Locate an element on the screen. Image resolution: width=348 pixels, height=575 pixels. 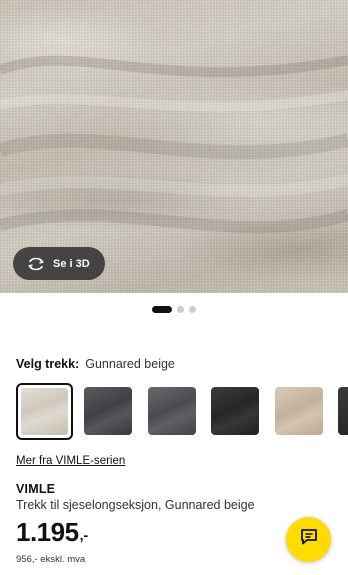
series-link: Mer fra VIMLE-serien is located at coordinates (70, 461).